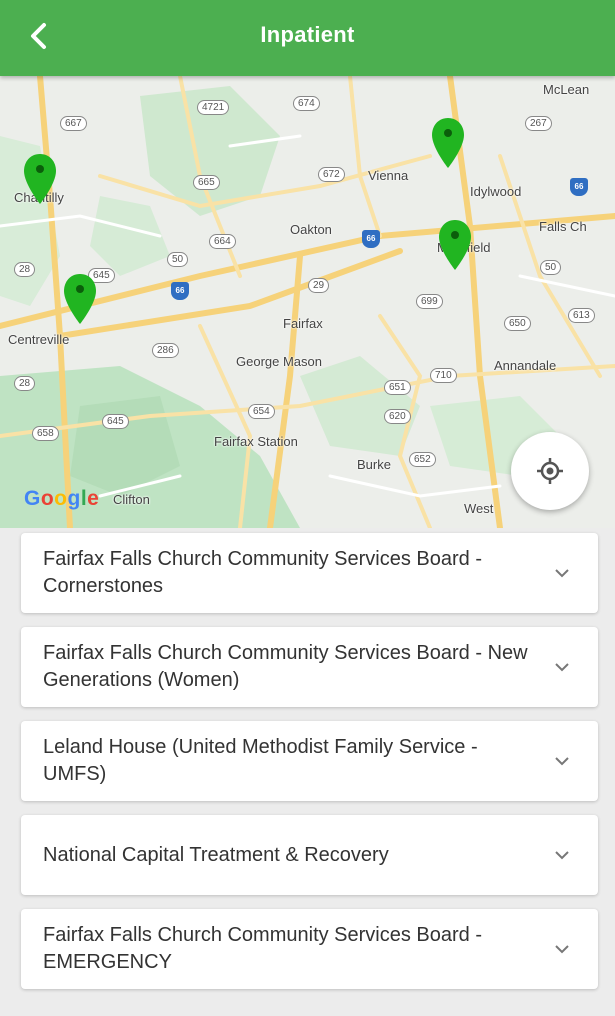 This screenshot has width=615, height=1016. Describe the element at coordinates (222, 241) in the screenshot. I see `route-shield: 664` at that location.